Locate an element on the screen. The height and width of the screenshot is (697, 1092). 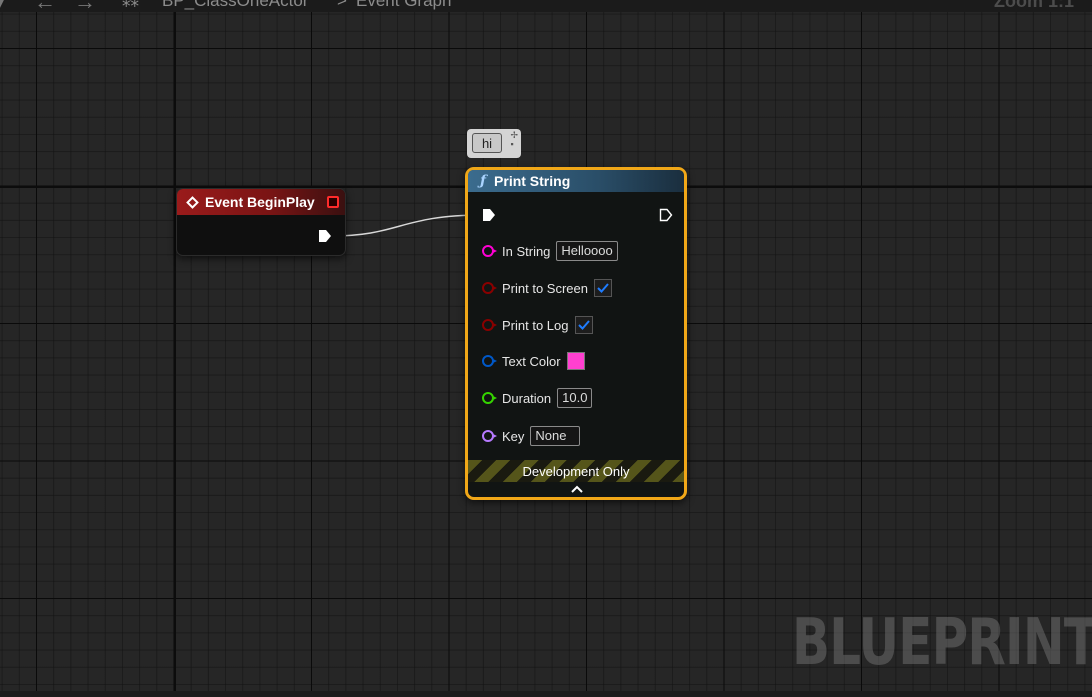
development-only-label: Development Only is located at coordinates (576, 471).